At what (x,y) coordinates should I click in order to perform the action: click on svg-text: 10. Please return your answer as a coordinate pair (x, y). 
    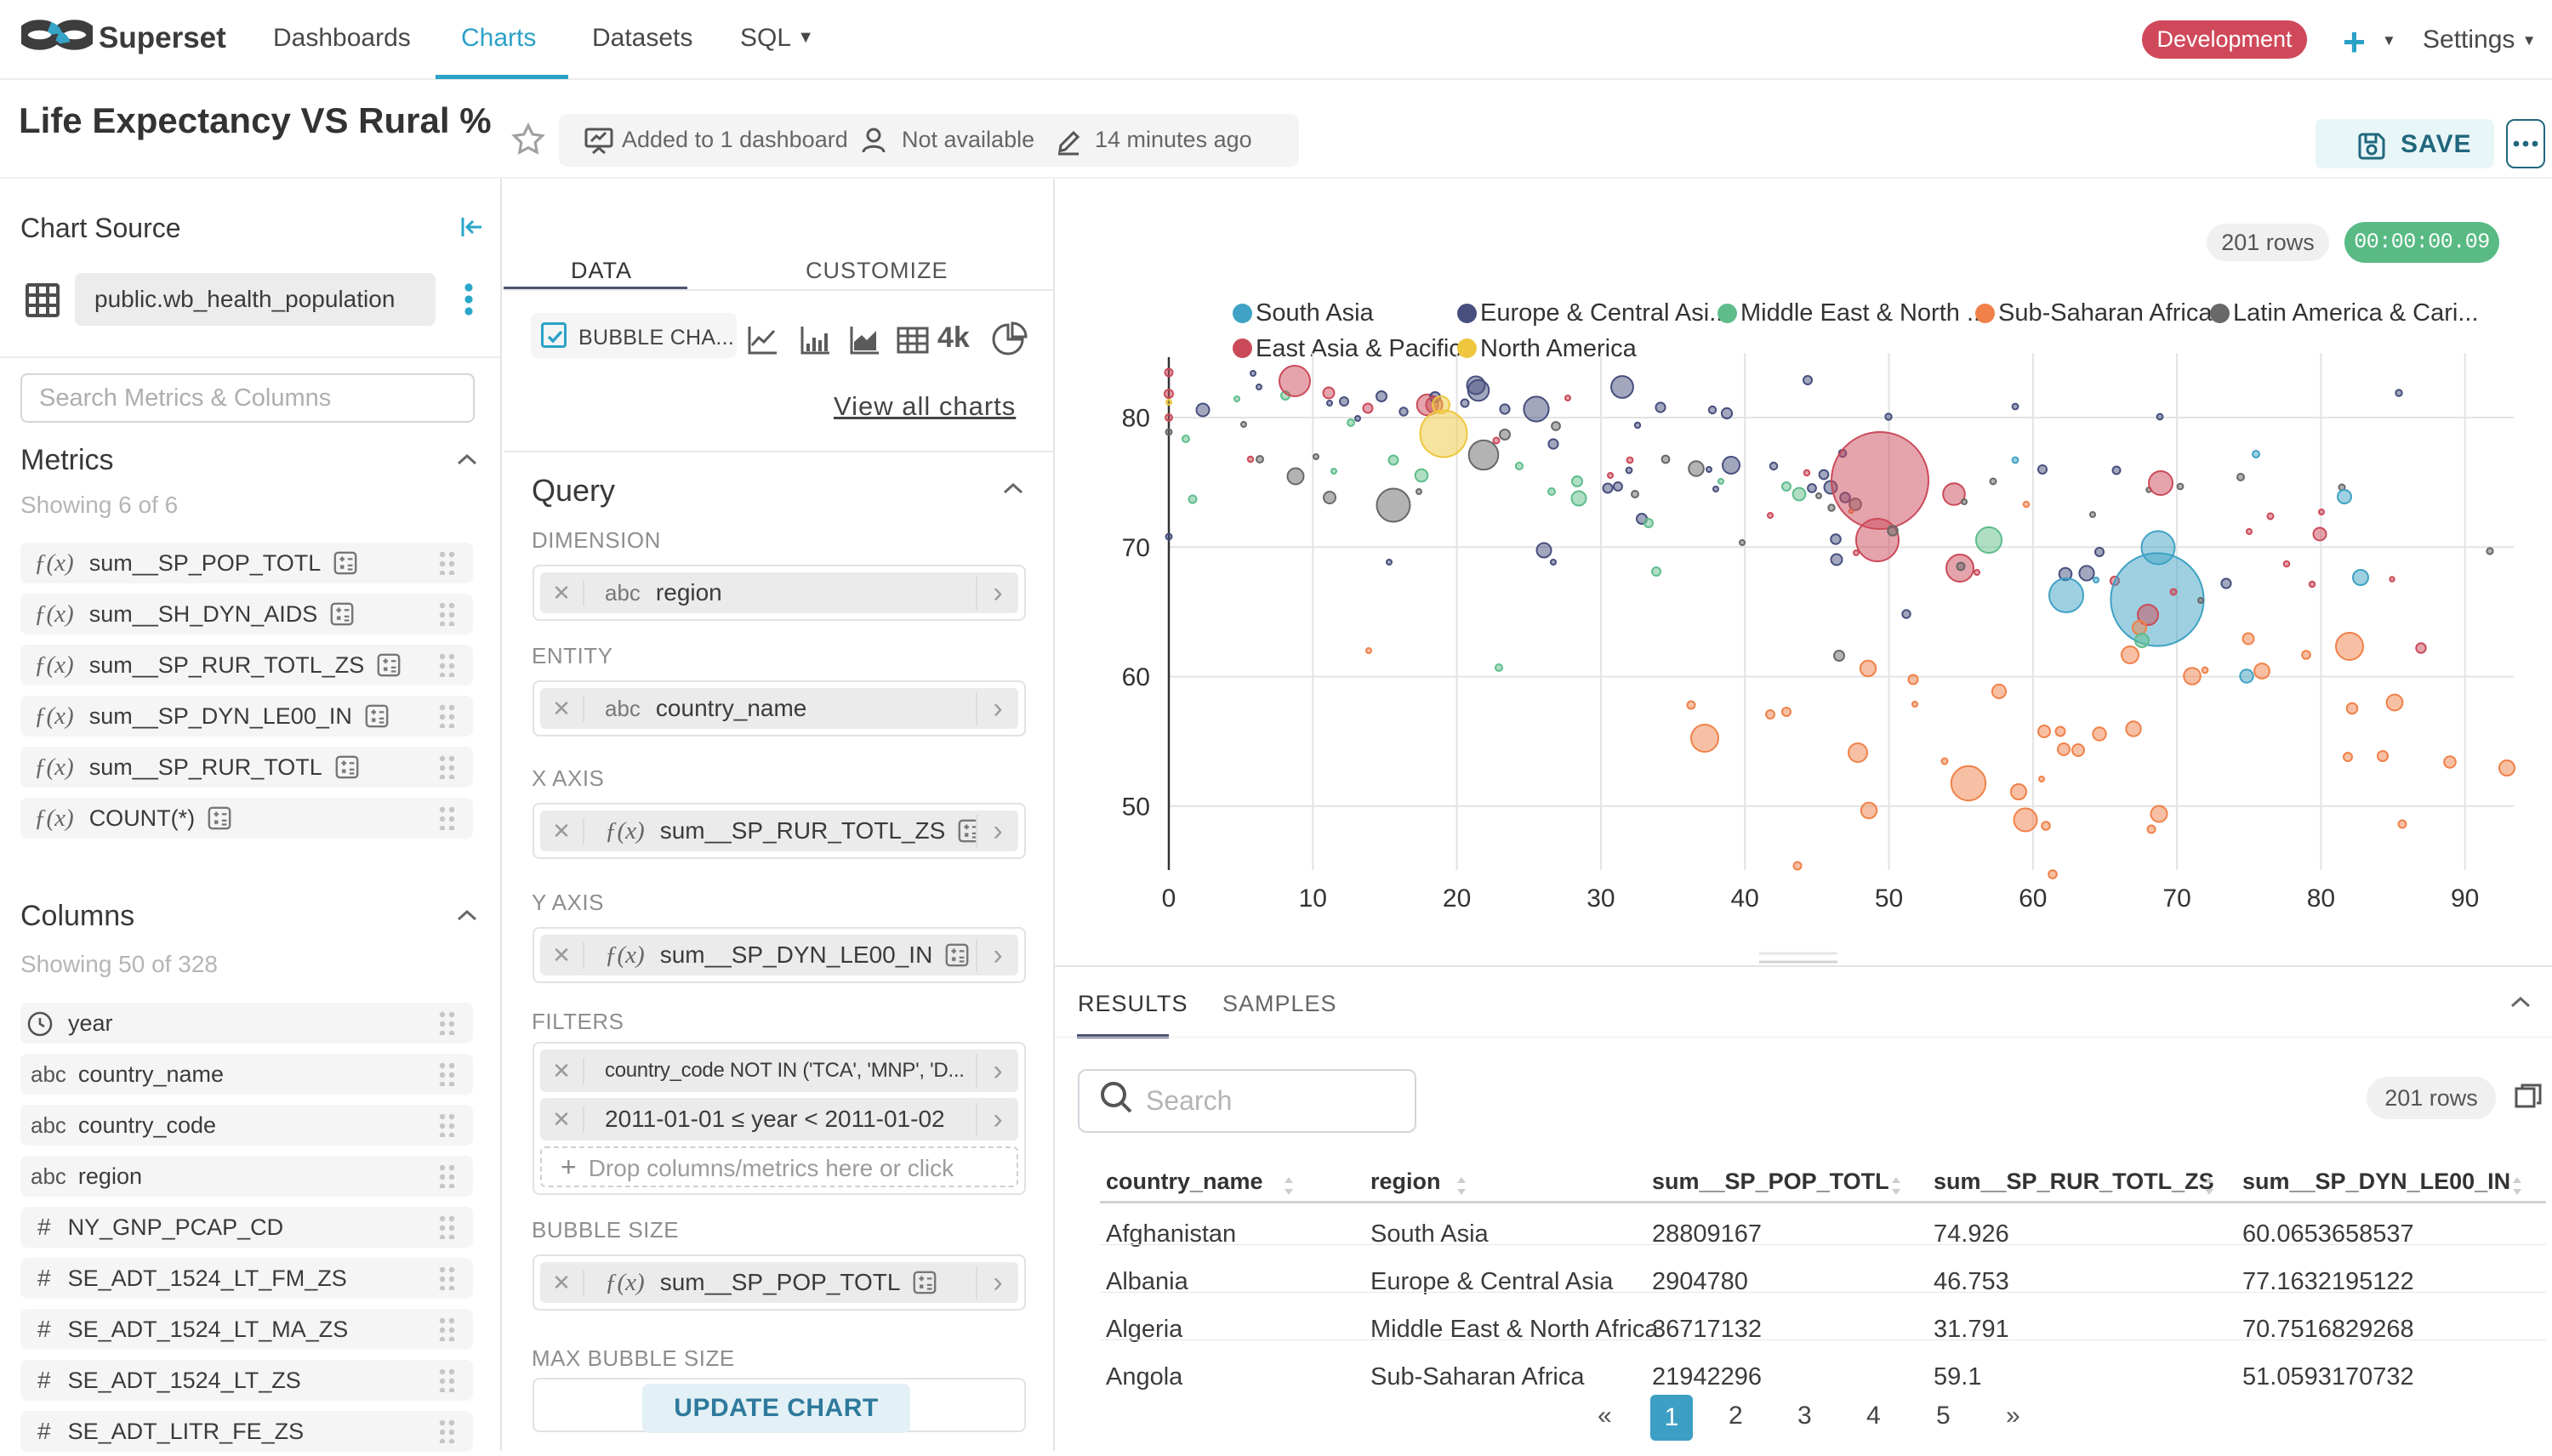
    Looking at the image, I should click on (1313, 899).